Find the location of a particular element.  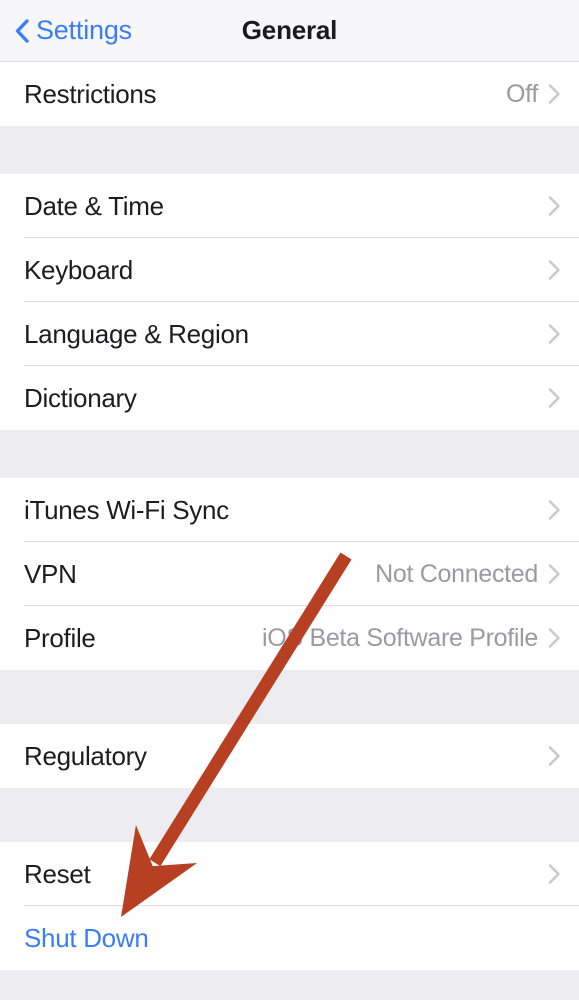

regulatory-group: Regulatory is located at coordinates (289, 756).